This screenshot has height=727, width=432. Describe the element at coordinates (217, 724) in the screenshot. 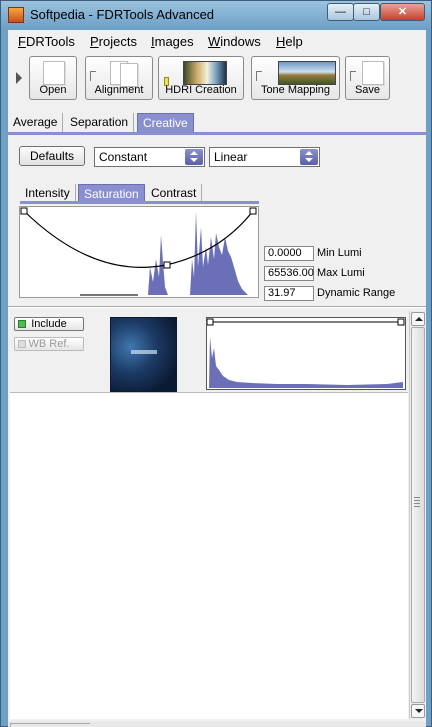

I see `status-bar` at that location.